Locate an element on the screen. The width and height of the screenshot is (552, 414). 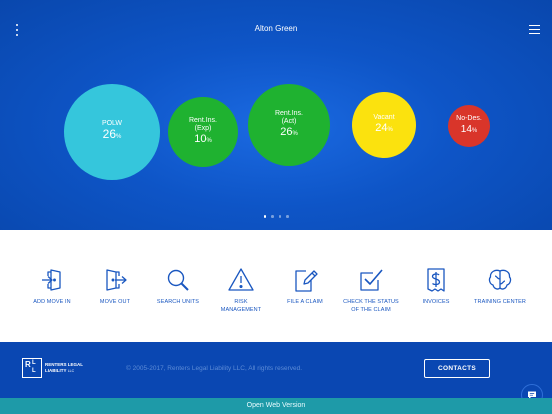
training-center-button: TRAINING CENTER is located at coordinates (500, 286).